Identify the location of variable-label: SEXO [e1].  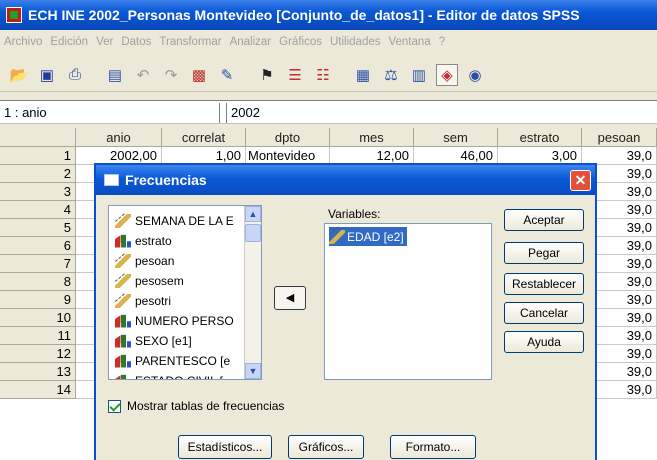
(163, 340).